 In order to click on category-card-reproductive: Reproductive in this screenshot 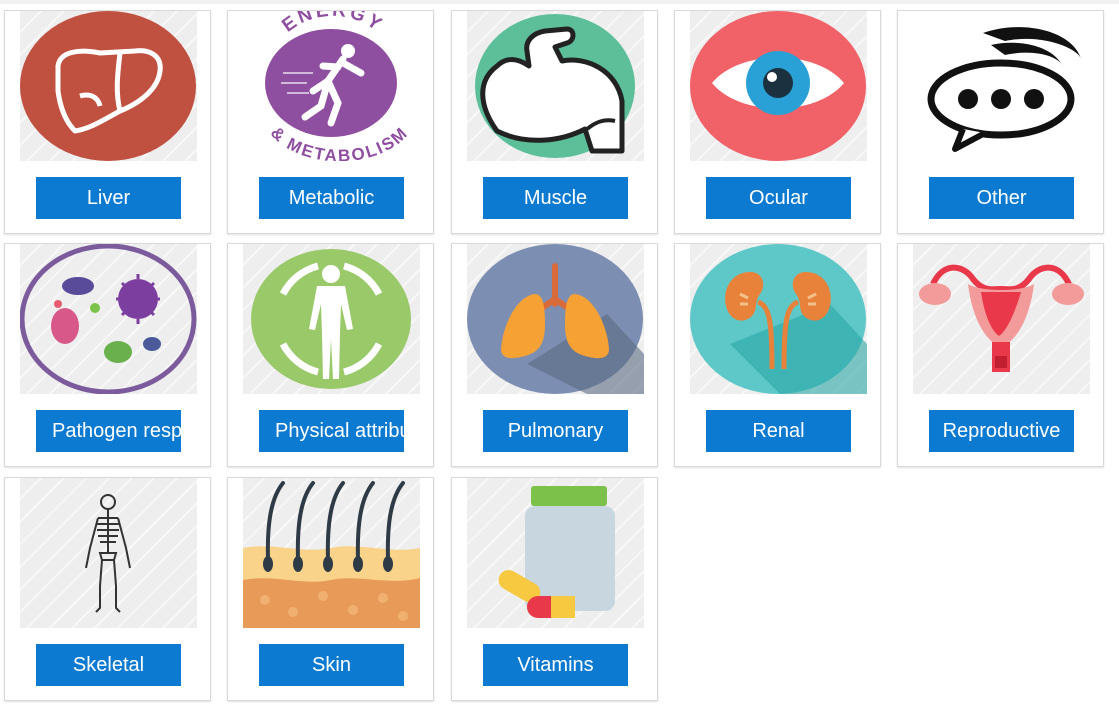, I will do `click(1000, 355)`.